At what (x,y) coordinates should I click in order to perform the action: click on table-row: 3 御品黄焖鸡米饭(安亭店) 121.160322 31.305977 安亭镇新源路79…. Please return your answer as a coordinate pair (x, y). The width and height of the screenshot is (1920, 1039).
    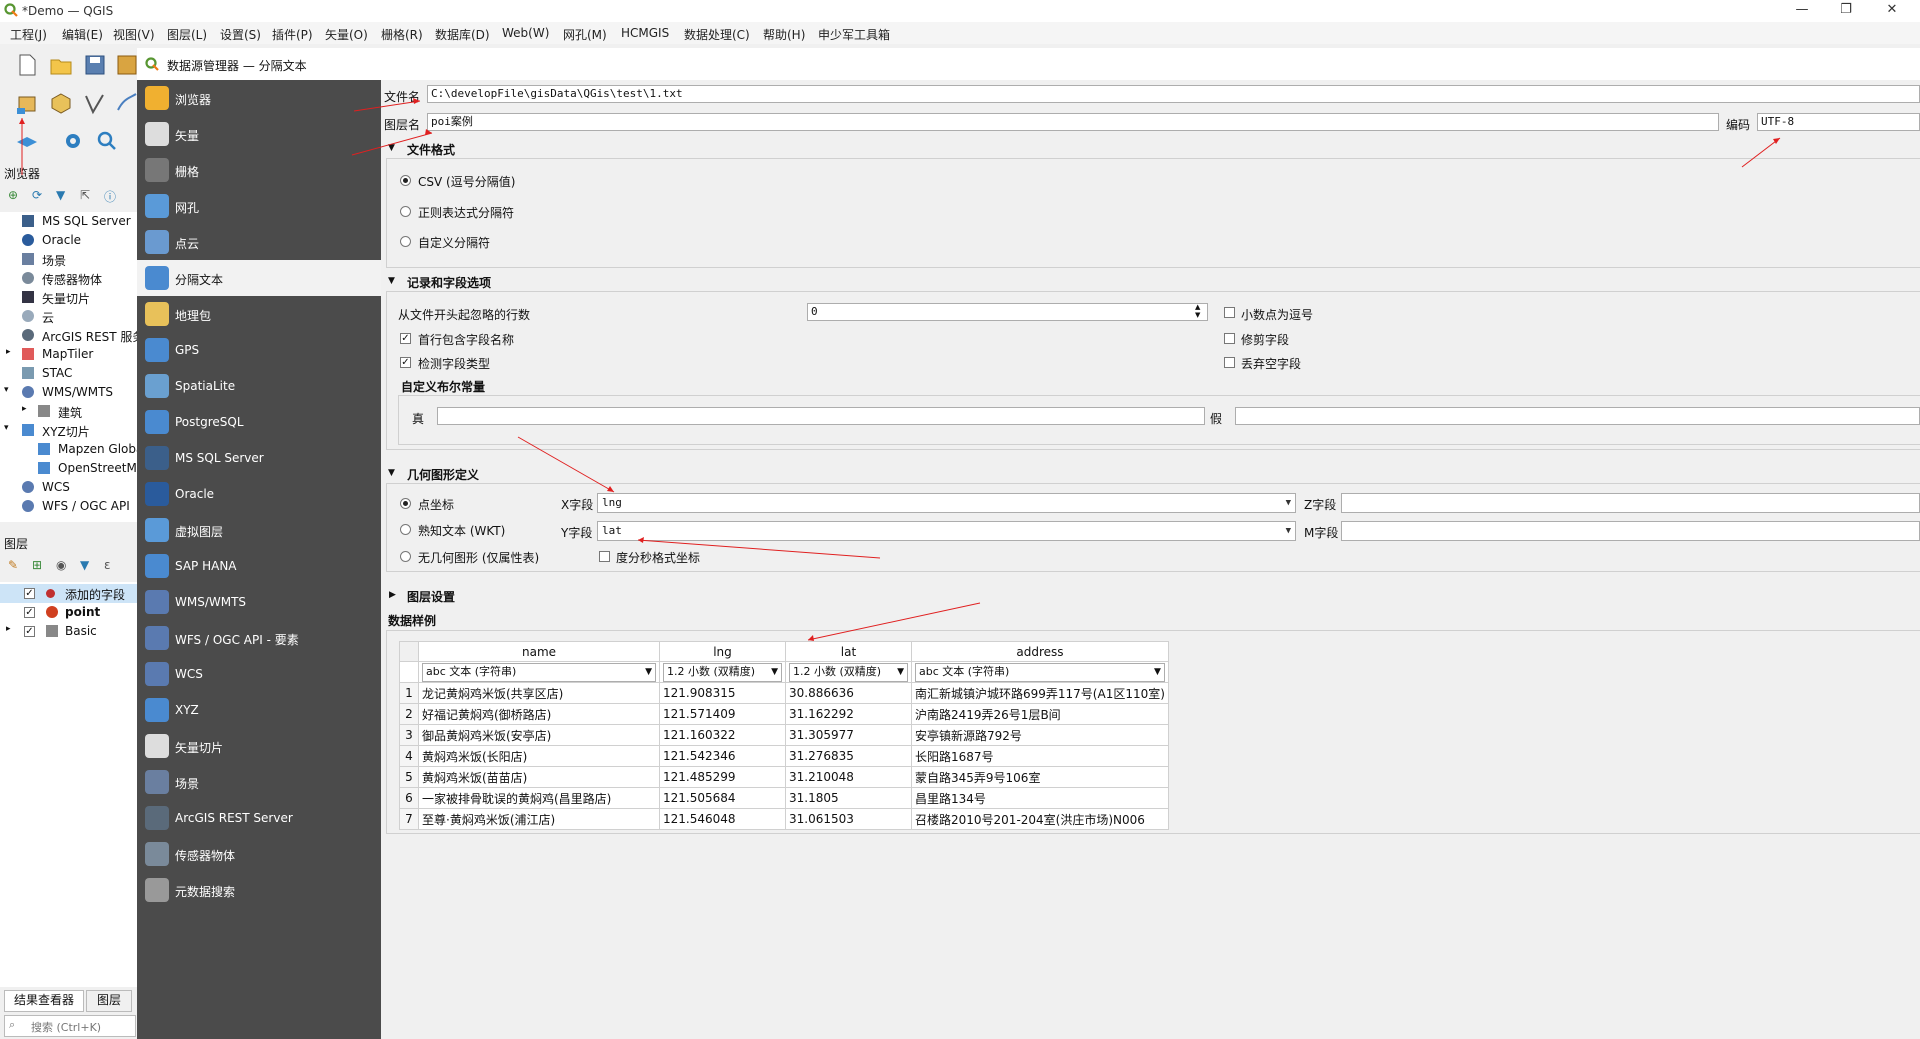
    Looking at the image, I should click on (784, 735).